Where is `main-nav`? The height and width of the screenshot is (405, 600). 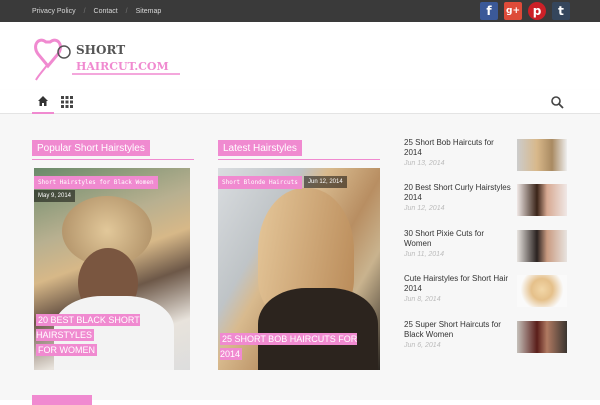 main-nav is located at coordinates (300, 102).